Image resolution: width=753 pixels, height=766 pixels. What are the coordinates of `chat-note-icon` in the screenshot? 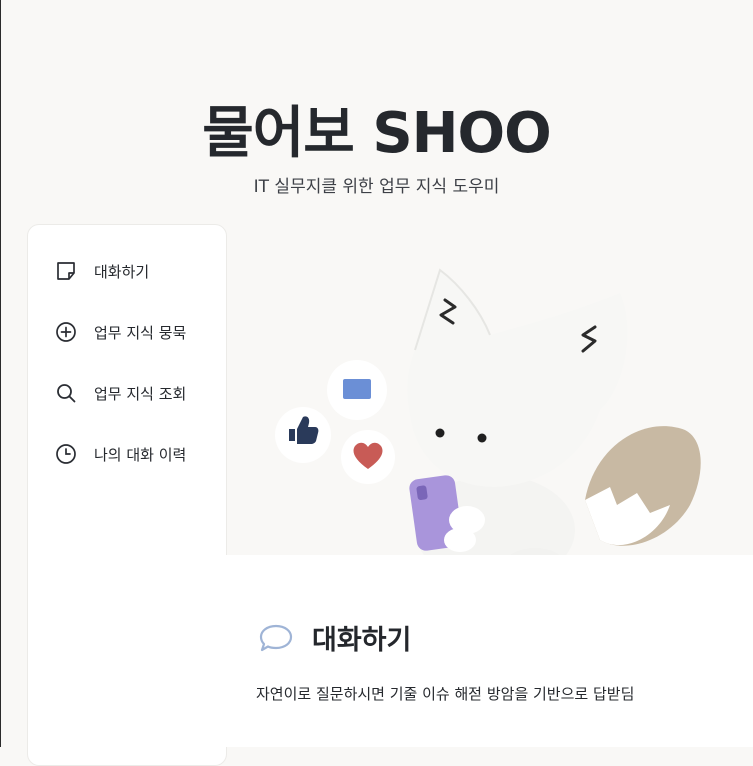 It's located at (66, 271).